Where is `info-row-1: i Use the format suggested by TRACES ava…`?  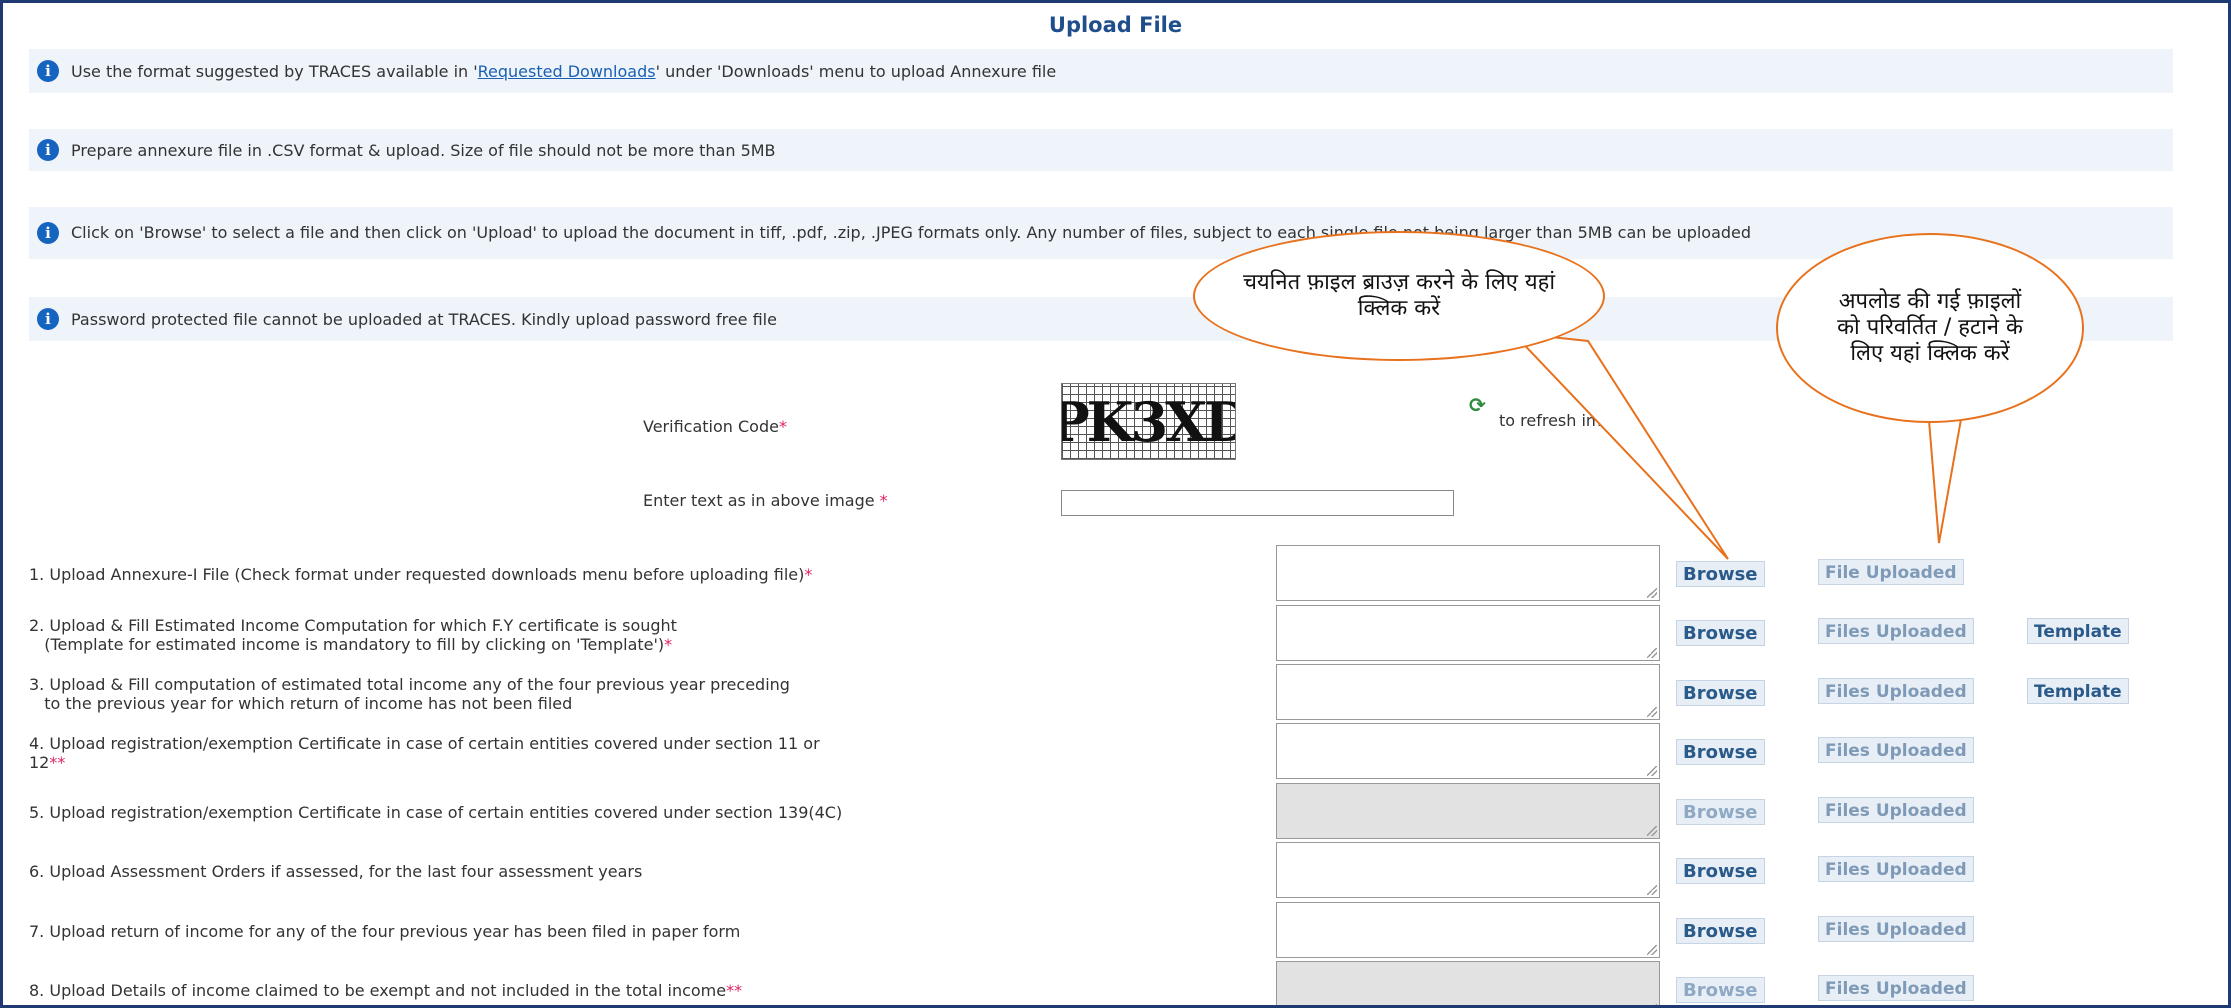
info-row-1: i Use the format suggested by TRACES ava… is located at coordinates (1101, 71).